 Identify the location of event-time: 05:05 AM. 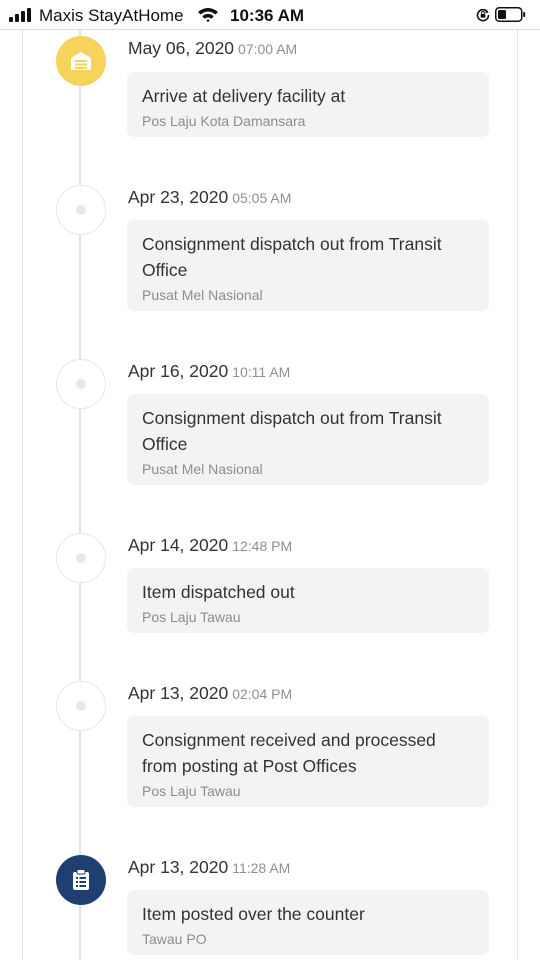
(262, 198).